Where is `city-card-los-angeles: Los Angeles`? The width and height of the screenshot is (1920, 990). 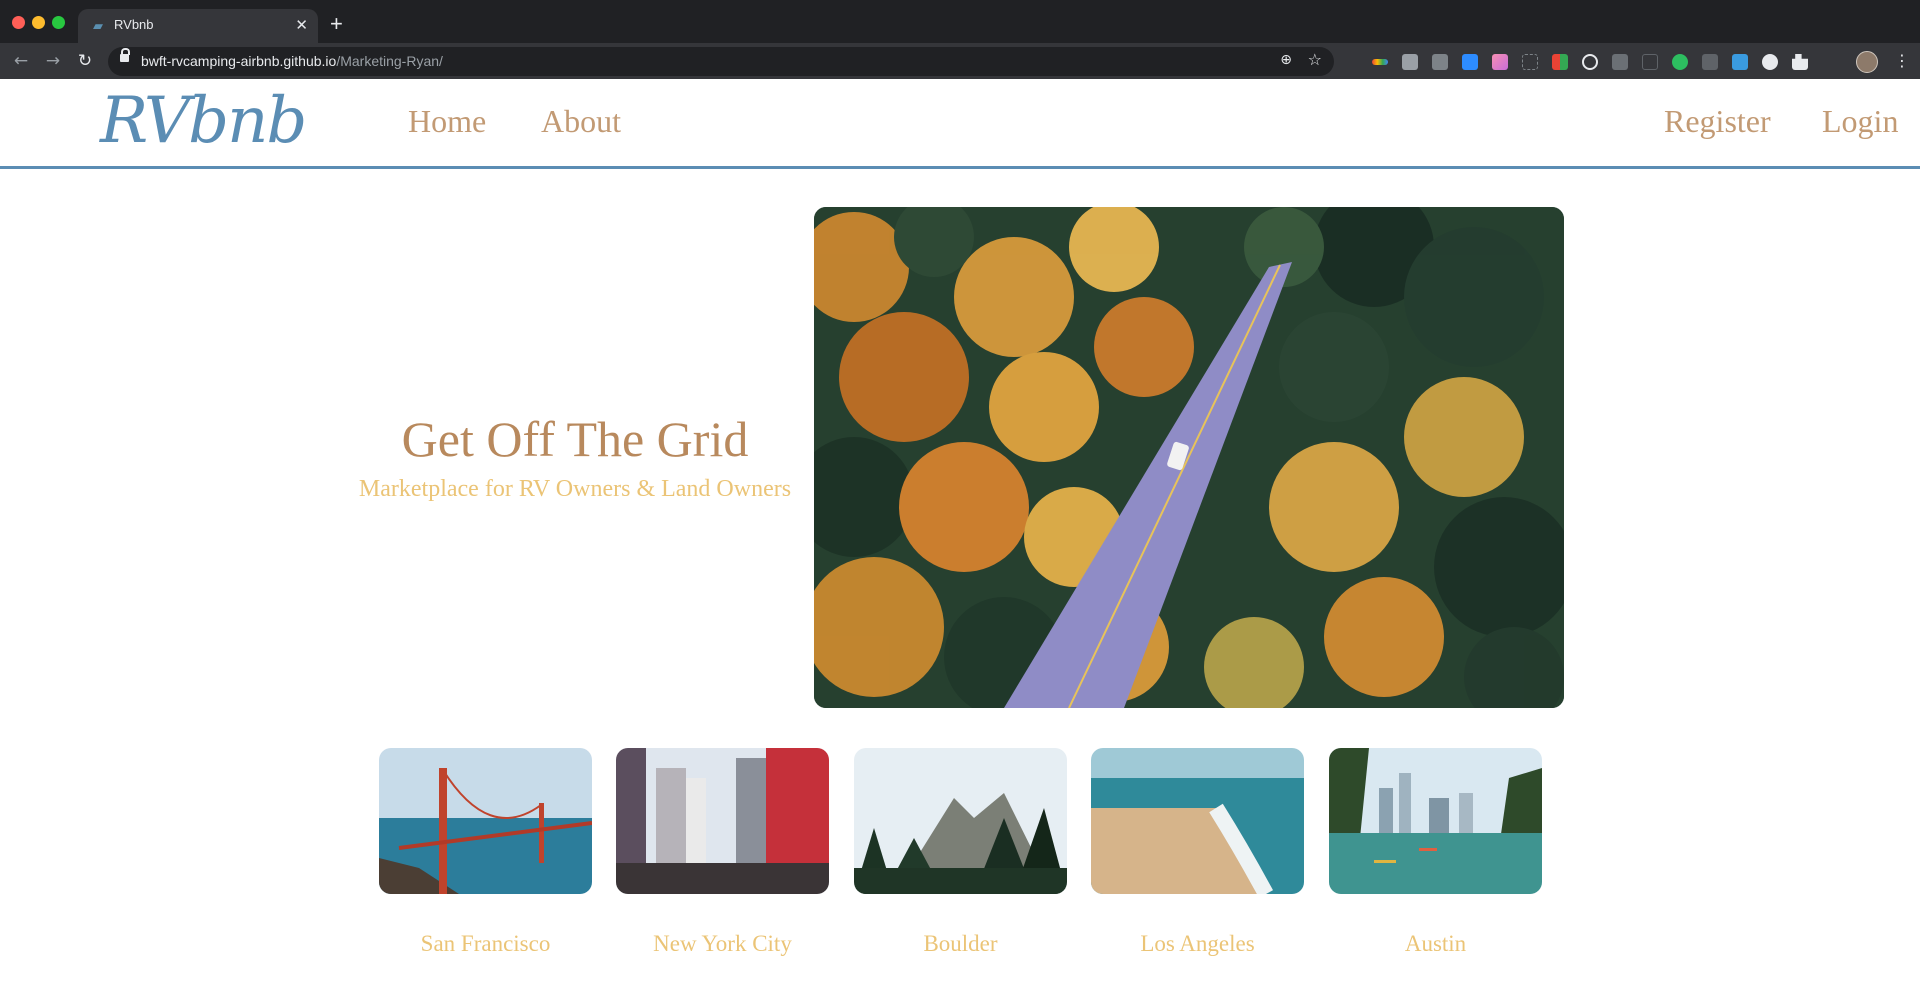 city-card-los-angeles: Los Angeles is located at coordinates (1197, 852).